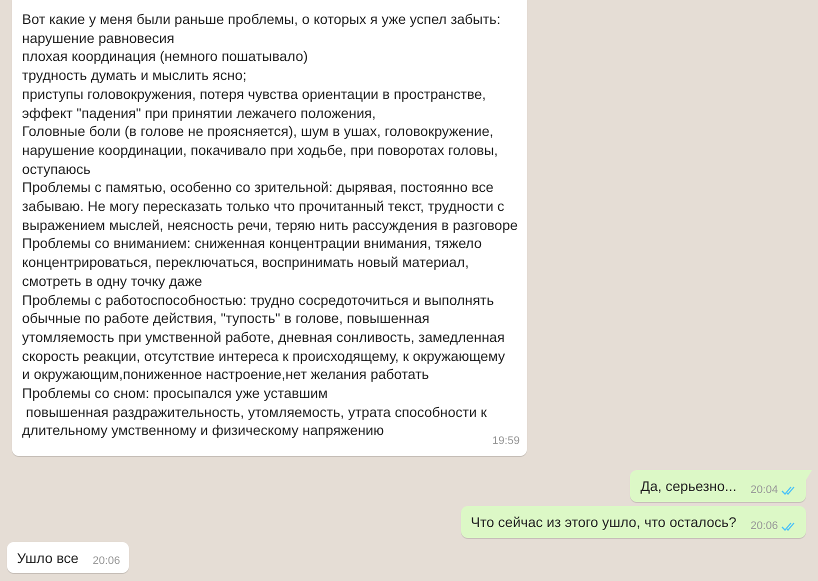  Describe the element at coordinates (135, 75) in the screenshot. I see `message-text-line: трудность думать и мыслить ясно;` at that location.